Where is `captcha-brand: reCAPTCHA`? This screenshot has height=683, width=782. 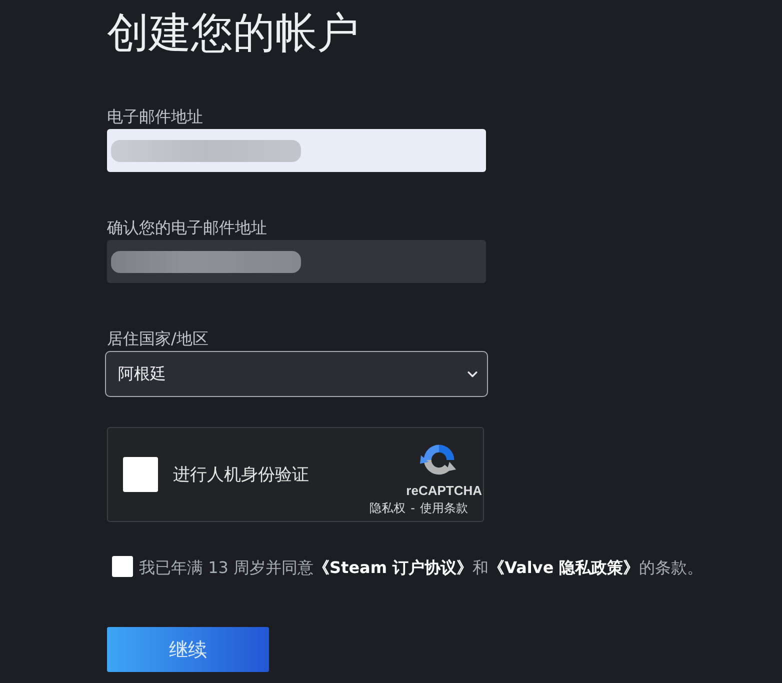
captcha-brand: reCAPTCHA is located at coordinates (444, 491).